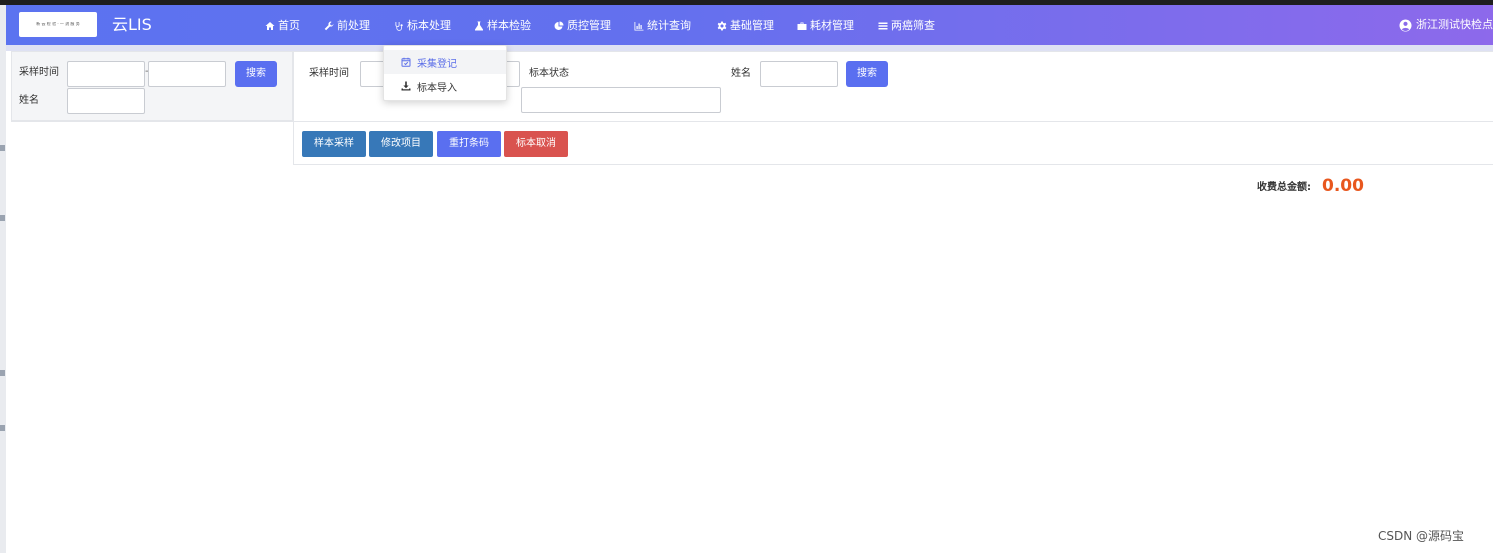  Describe the element at coordinates (1343, 186) in the screenshot. I see `total-fee-value: 0.00` at that location.